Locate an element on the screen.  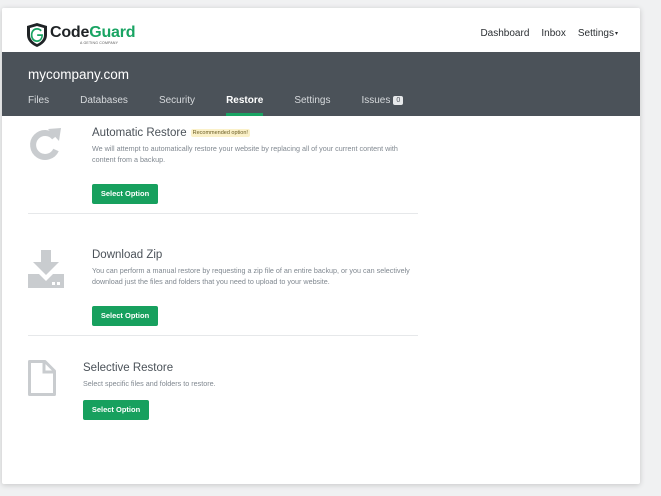
brand-name: CodeGuard is located at coordinates (93, 32).